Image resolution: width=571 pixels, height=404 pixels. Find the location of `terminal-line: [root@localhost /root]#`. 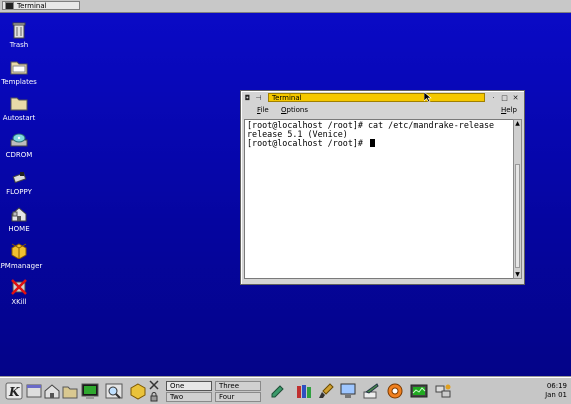

terminal-line: [root@localhost /root]# is located at coordinates (308, 143).